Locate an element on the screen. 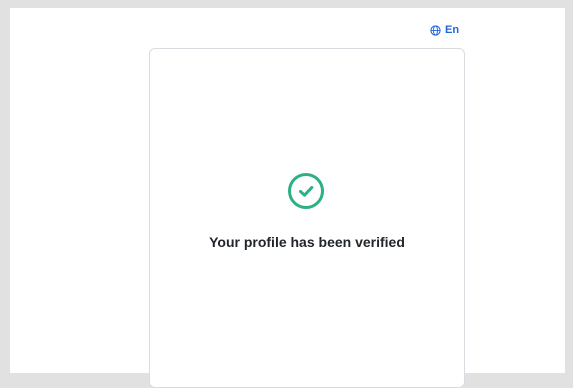 Image resolution: width=573 pixels, height=388 pixels. verification-message: Your profile has been verified is located at coordinates (307, 242).